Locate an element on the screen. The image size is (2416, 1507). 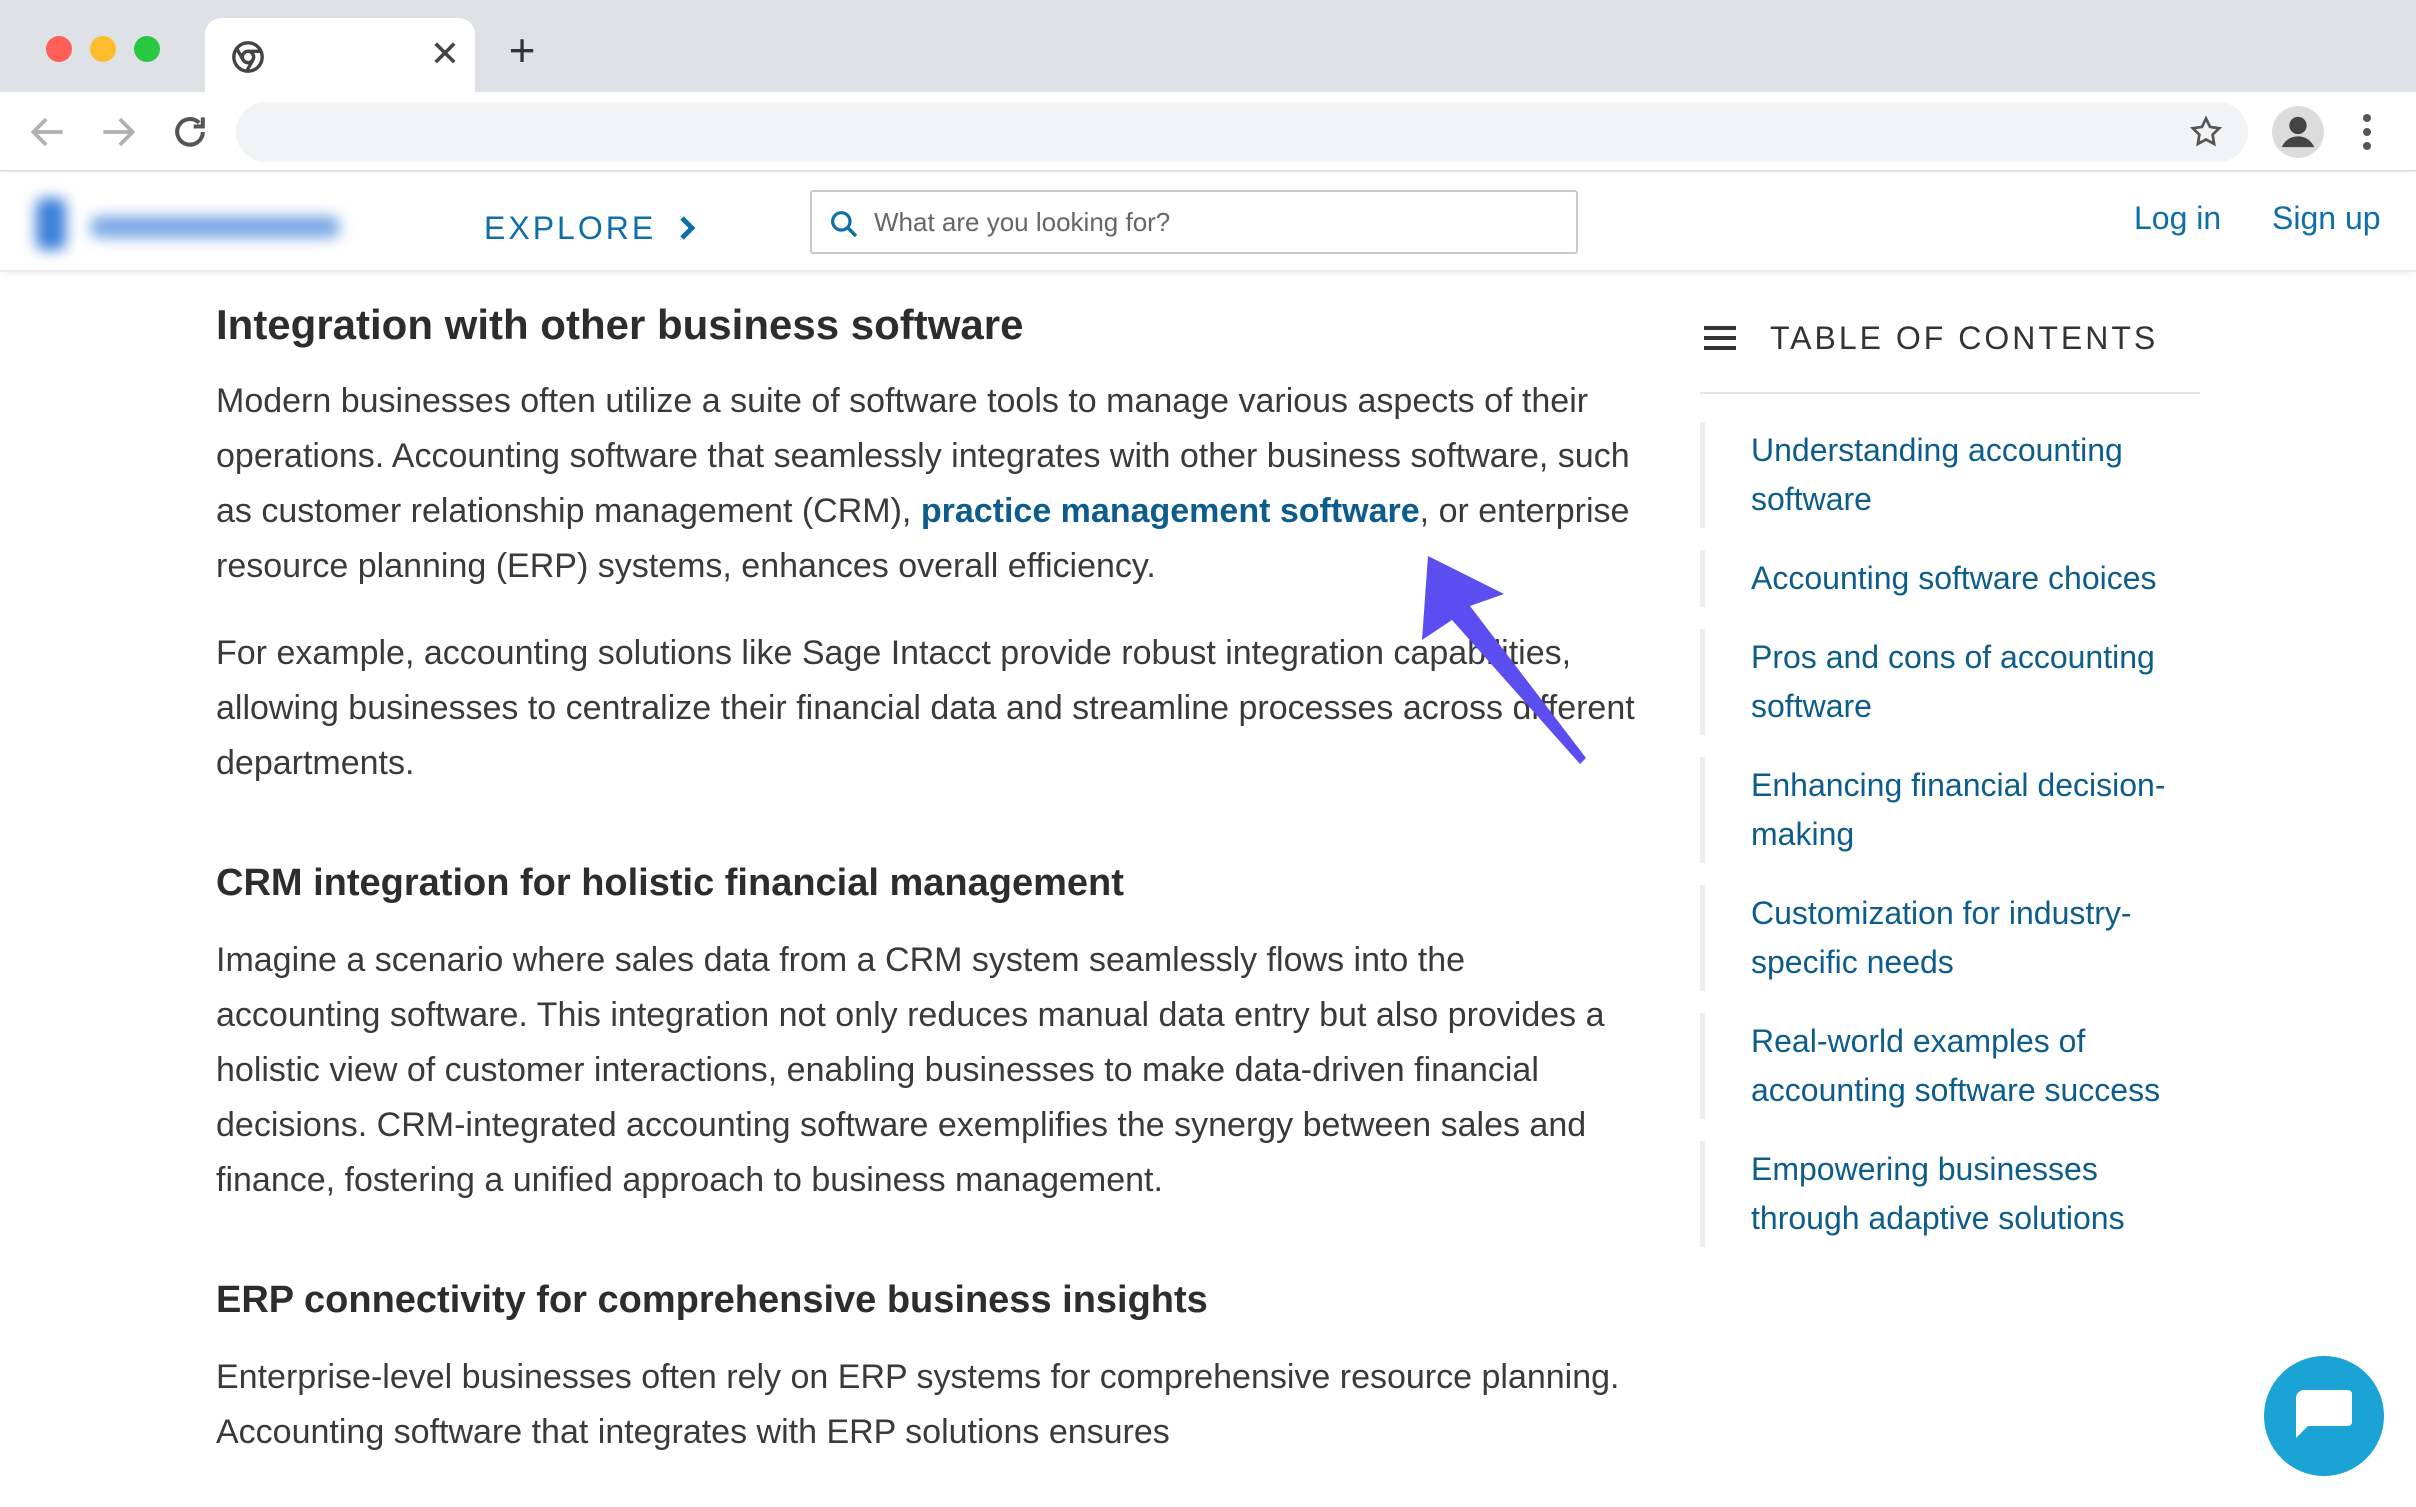
toc-item-pros-and-cons: Pros and cons of accounting software is located at coordinates (1950, 682).